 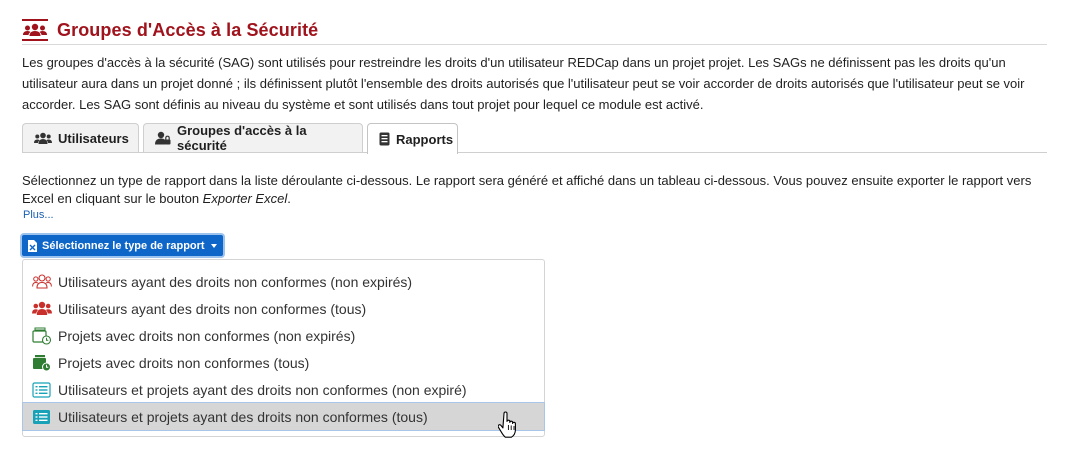 I want to click on users-solid-icon, so click(x=42, y=309).